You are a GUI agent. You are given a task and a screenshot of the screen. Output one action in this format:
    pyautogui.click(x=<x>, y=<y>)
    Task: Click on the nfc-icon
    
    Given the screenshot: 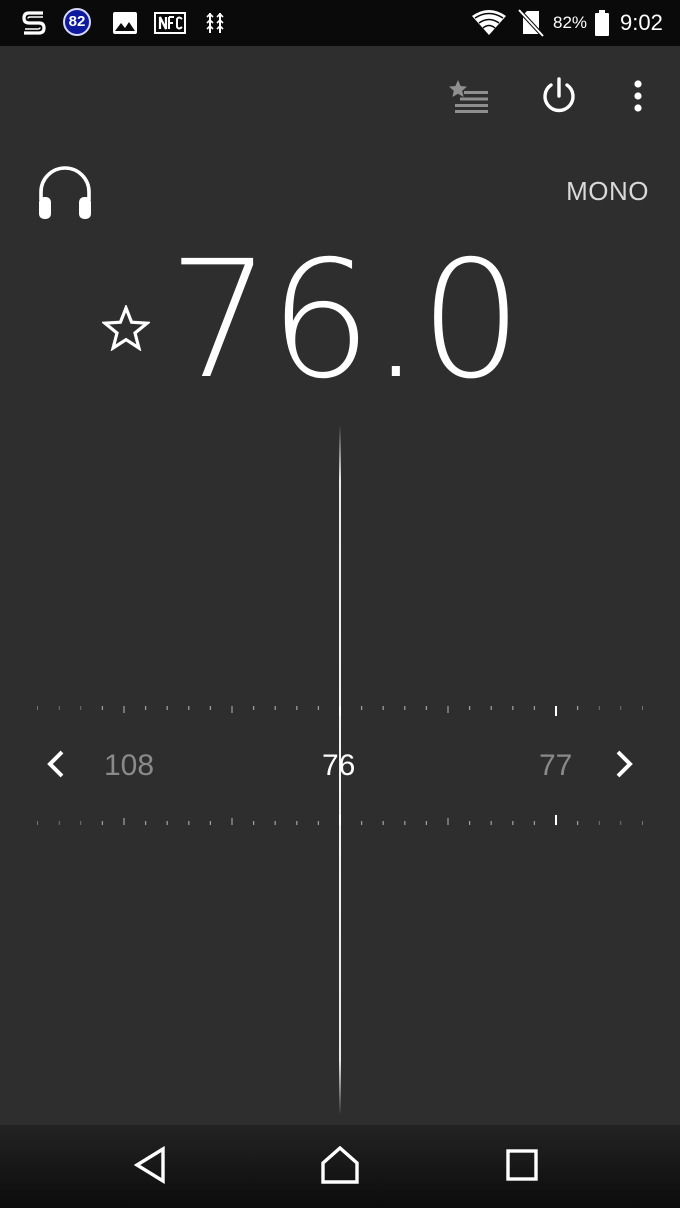 What is the action you would take?
    pyautogui.click(x=170, y=23)
    